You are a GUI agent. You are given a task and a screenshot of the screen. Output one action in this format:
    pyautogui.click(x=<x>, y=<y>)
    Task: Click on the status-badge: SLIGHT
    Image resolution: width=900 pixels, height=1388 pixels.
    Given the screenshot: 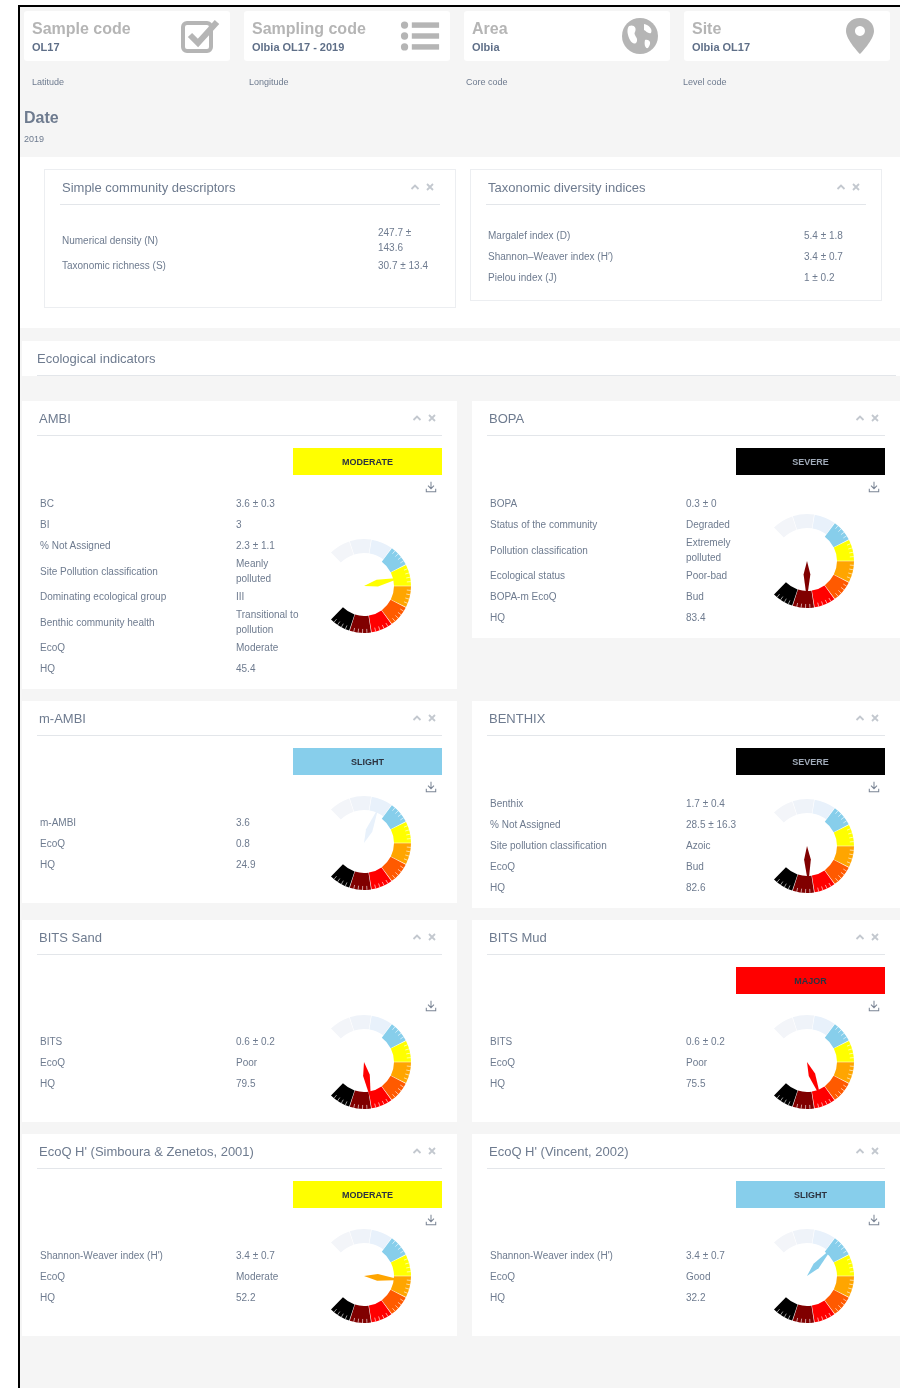 What is the action you would take?
    pyautogui.click(x=810, y=1194)
    